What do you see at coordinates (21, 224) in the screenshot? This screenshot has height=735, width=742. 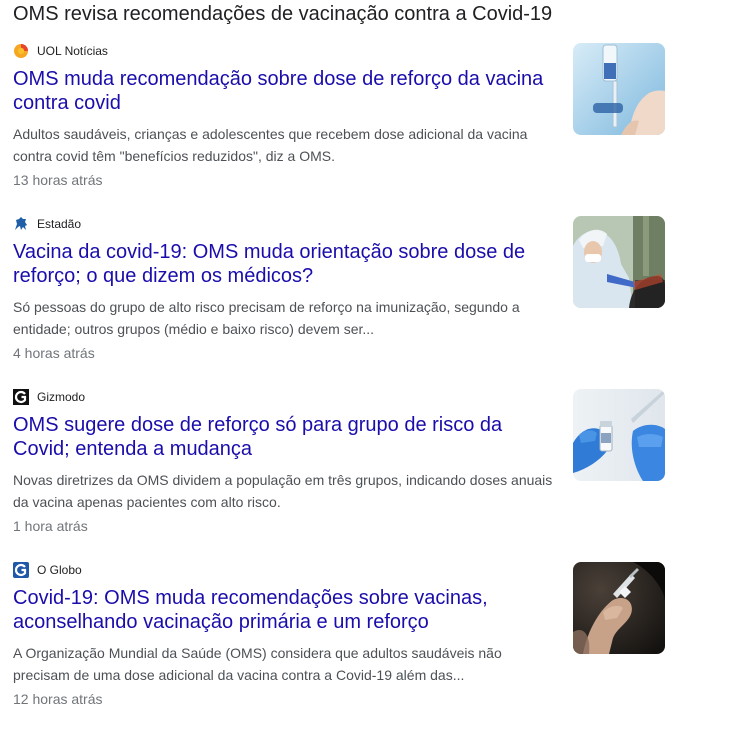 I see `estadao-logo-icon` at bounding box center [21, 224].